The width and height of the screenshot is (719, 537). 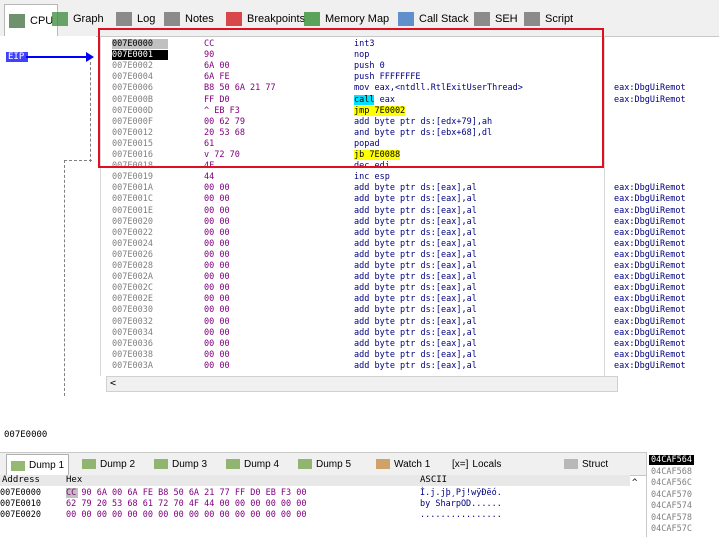 What do you see at coordinates (132, 354) in the screenshot?
I see `instruction-address: 007E0038` at bounding box center [132, 354].